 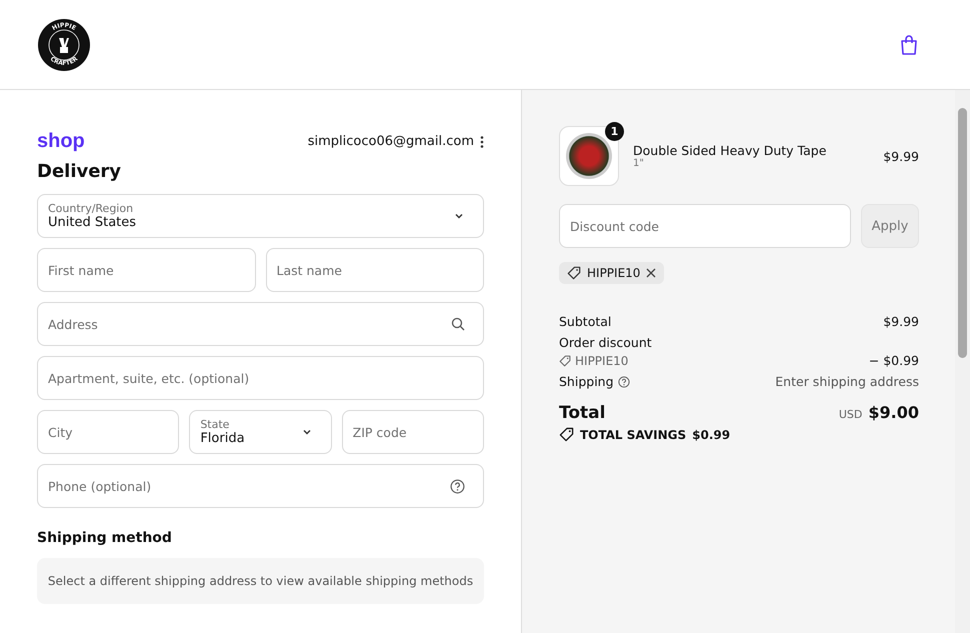 What do you see at coordinates (79, 171) in the screenshot?
I see `section-title: Delivery` at bounding box center [79, 171].